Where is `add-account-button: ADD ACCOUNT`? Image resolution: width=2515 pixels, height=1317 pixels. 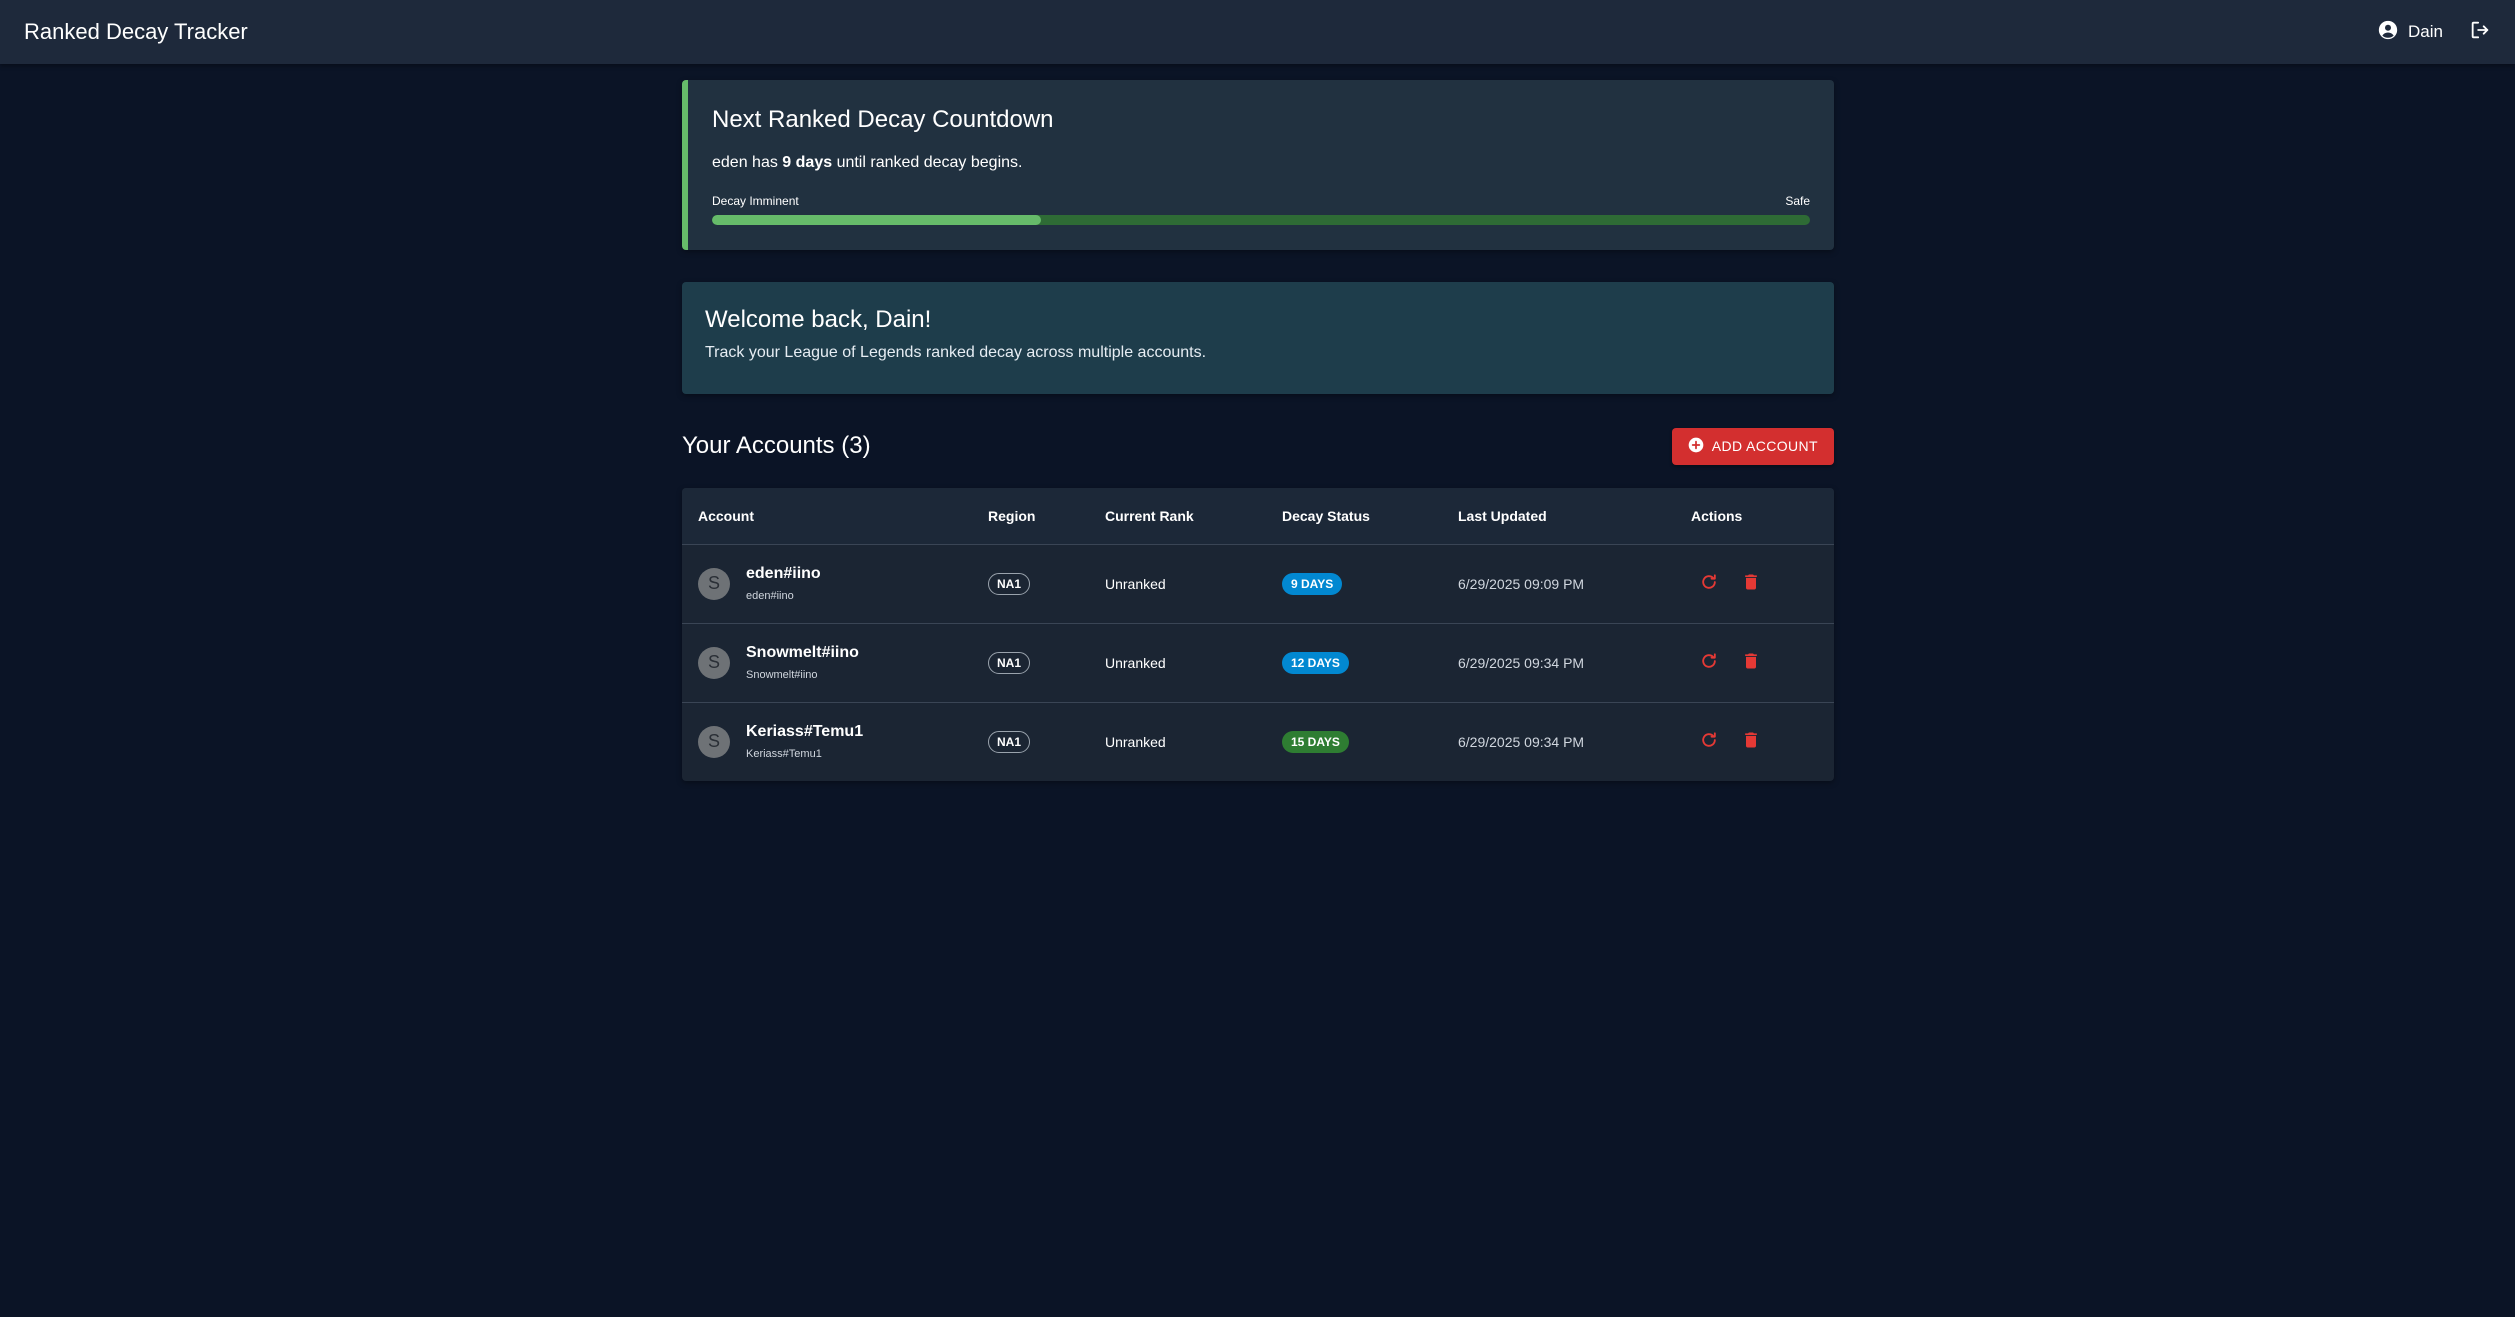
add-account-button: ADD ACCOUNT is located at coordinates (1752, 446).